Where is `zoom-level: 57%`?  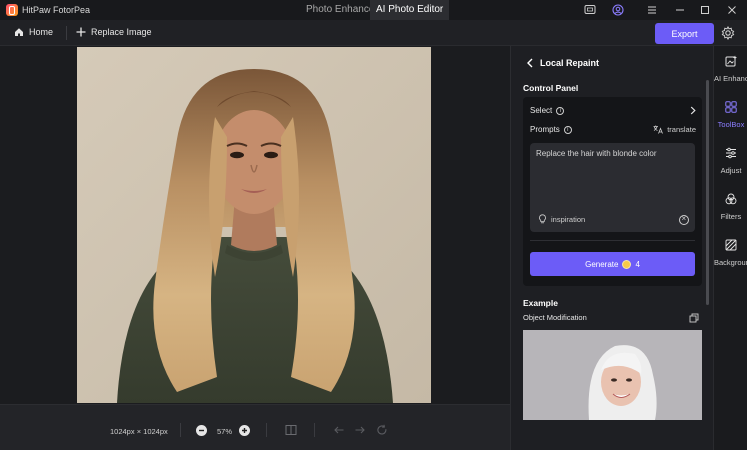
zoom-level: 57% is located at coordinates (225, 431).